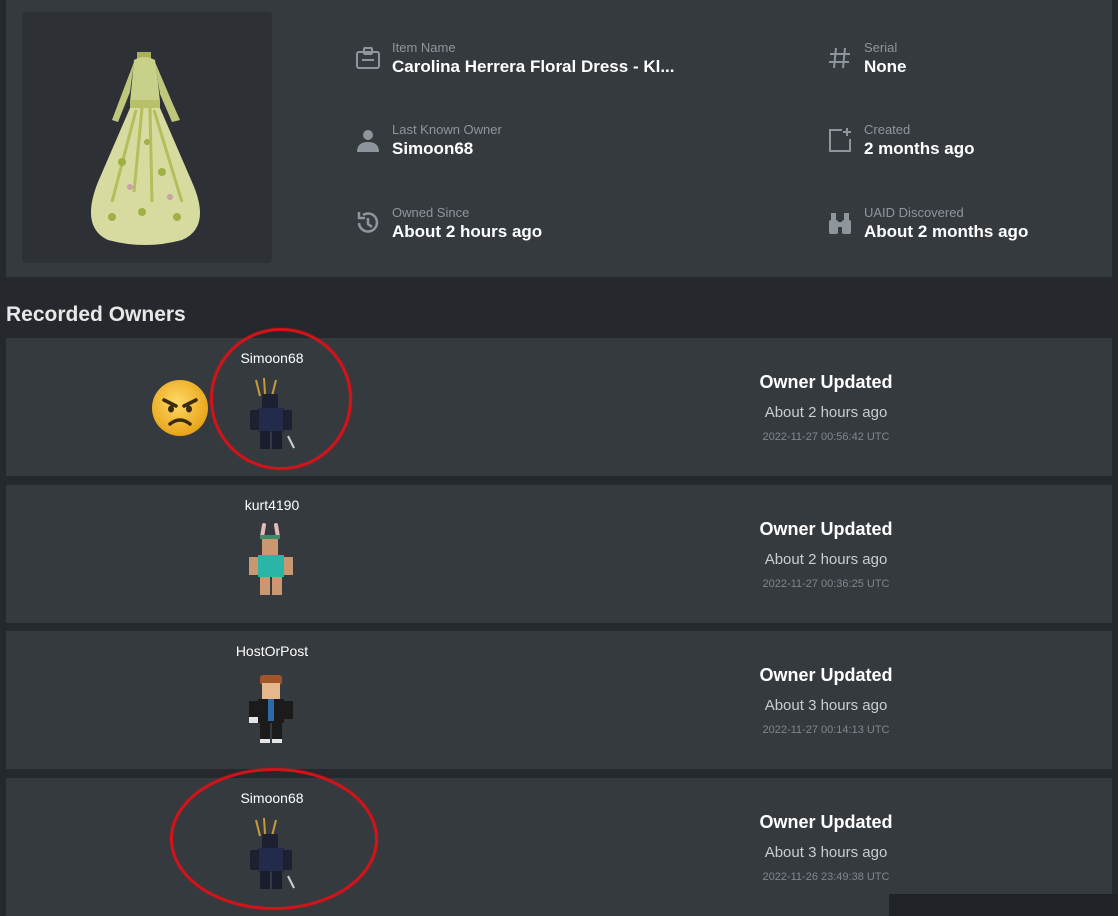  I want to click on uaid-label: UAID Discovered, so click(914, 212).